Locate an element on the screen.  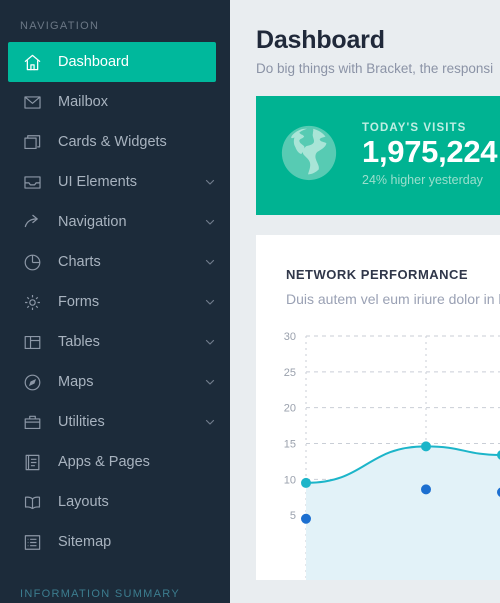
globe-icon is located at coordinates (309, 155).